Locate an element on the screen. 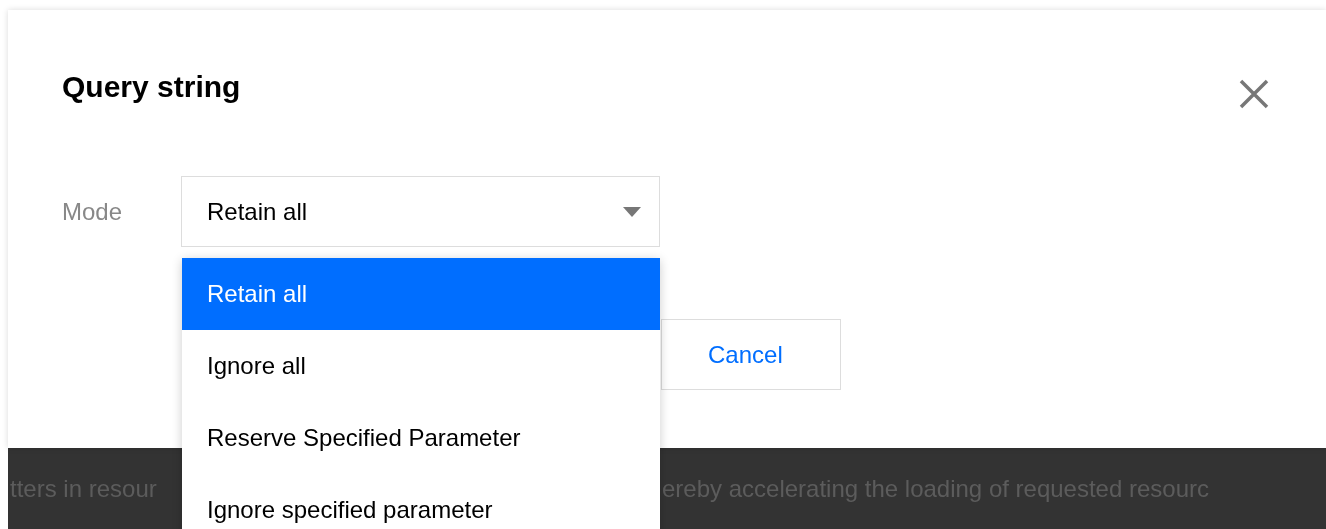 The height and width of the screenshot is (529, 1326). close-icon is located at coordinates (1254, 94).